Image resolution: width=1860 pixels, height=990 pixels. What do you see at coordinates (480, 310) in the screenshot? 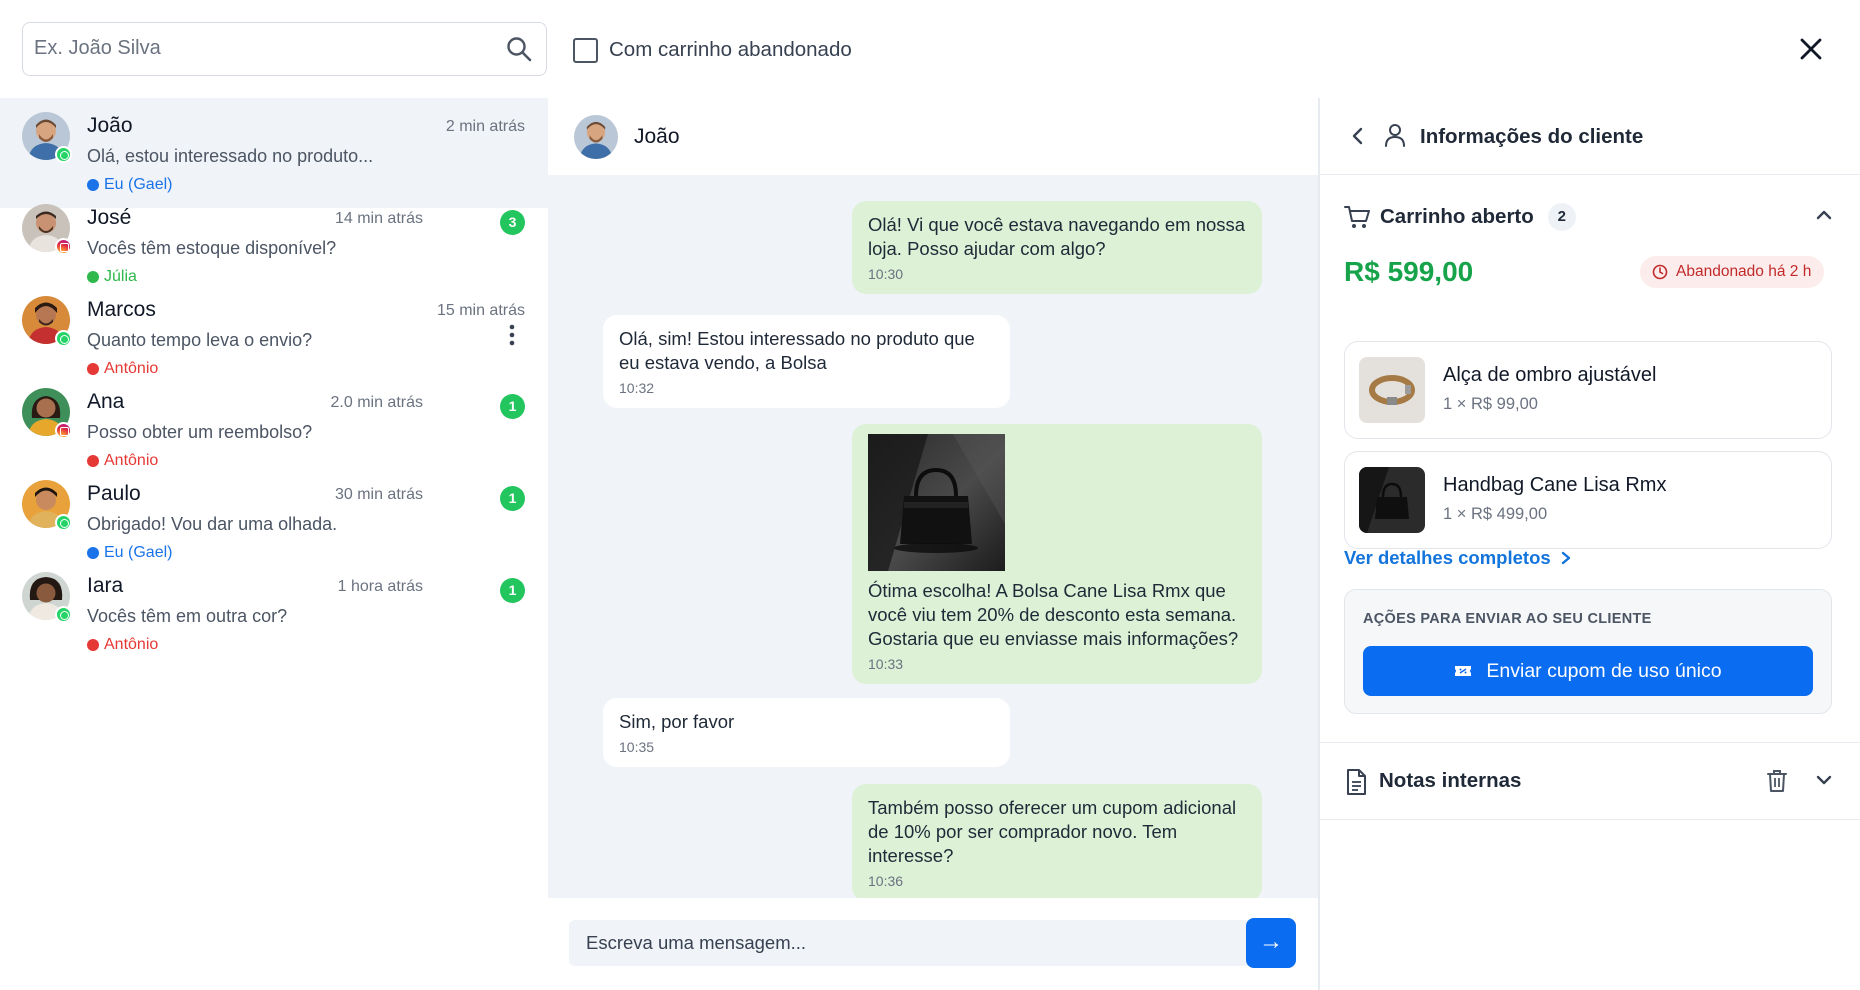
I see `message-time: 15 min atrás` at bounding box center [480, 310].